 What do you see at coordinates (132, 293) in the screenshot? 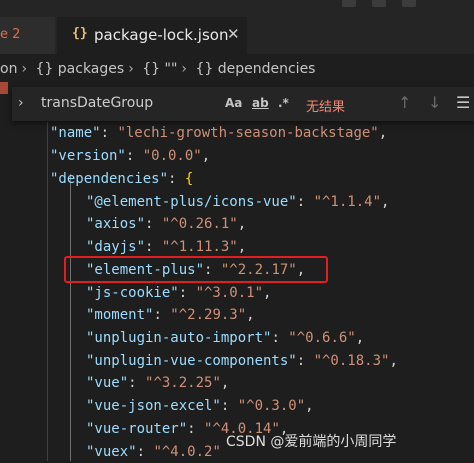
I see `json-key: "js-cookie"` at bounding box center [132, 293].